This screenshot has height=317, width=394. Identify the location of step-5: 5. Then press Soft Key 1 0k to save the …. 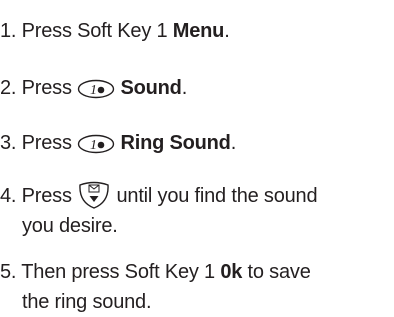
(155, 285).